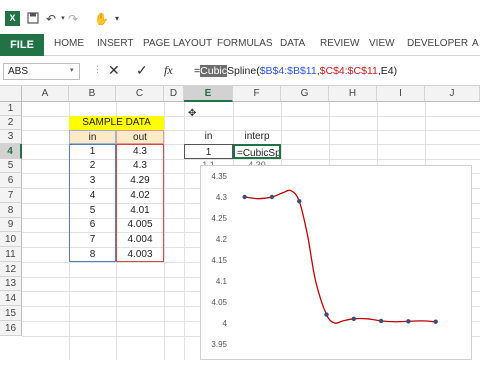 This screenshot has height=366, width=480. Describe the element at coordinates (92, 151) in the screenshot. I see `sample-in-cell: 1` at that location.